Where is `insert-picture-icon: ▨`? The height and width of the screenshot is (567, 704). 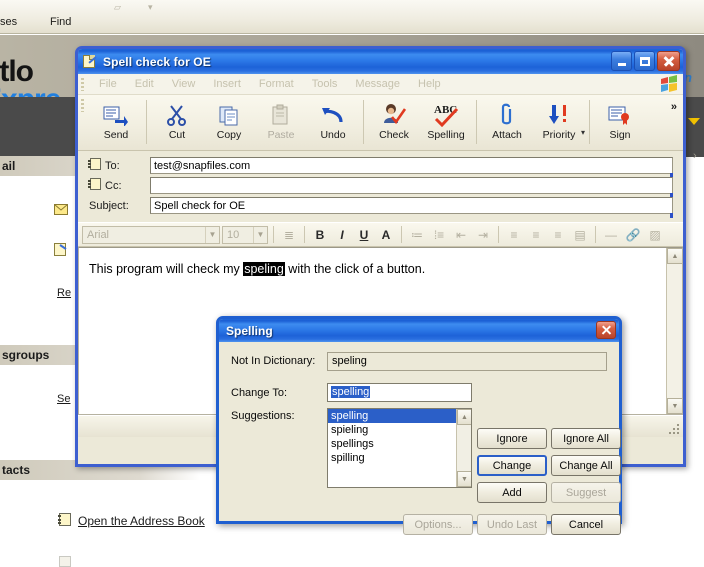
insert-picture-icon: ▨ is located at coordinates (655, 234).